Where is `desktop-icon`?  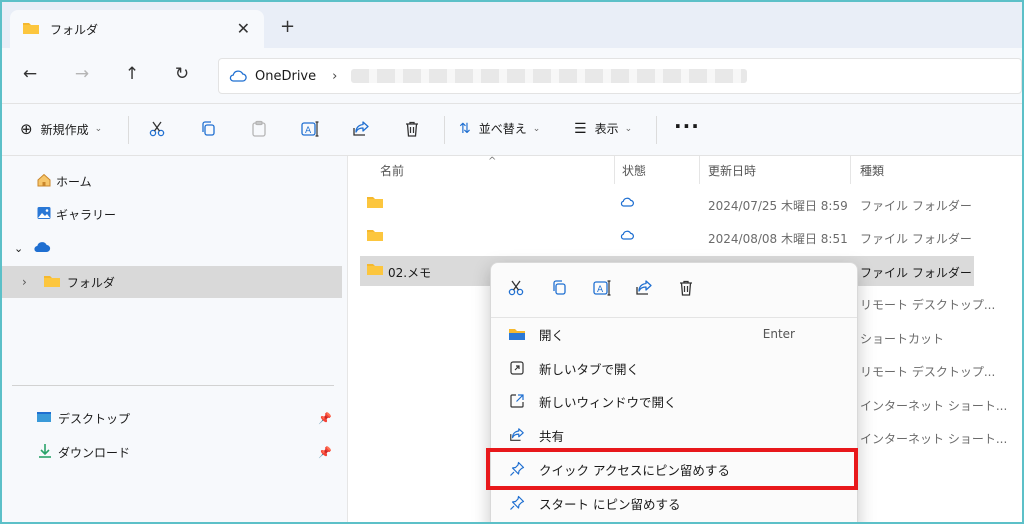
desktop-icon is located at coordinates (44, 418).